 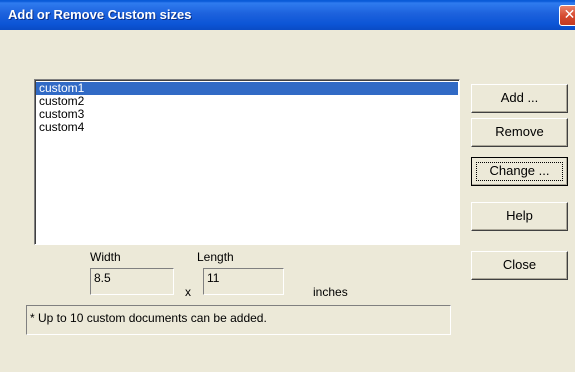 I want to click on close-icon: ✕, so click(x=567, y=15).